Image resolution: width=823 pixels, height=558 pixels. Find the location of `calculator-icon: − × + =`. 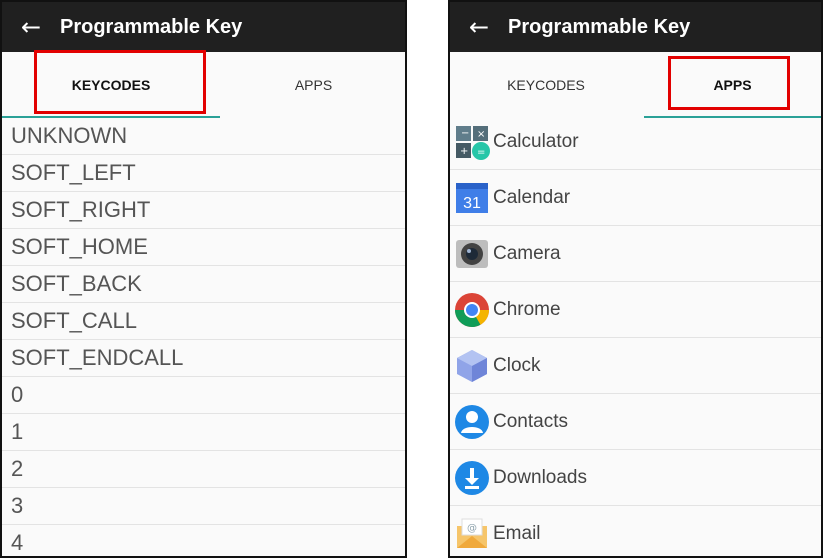

calculator-icon: − × + = is located at coordinates (473, 142).